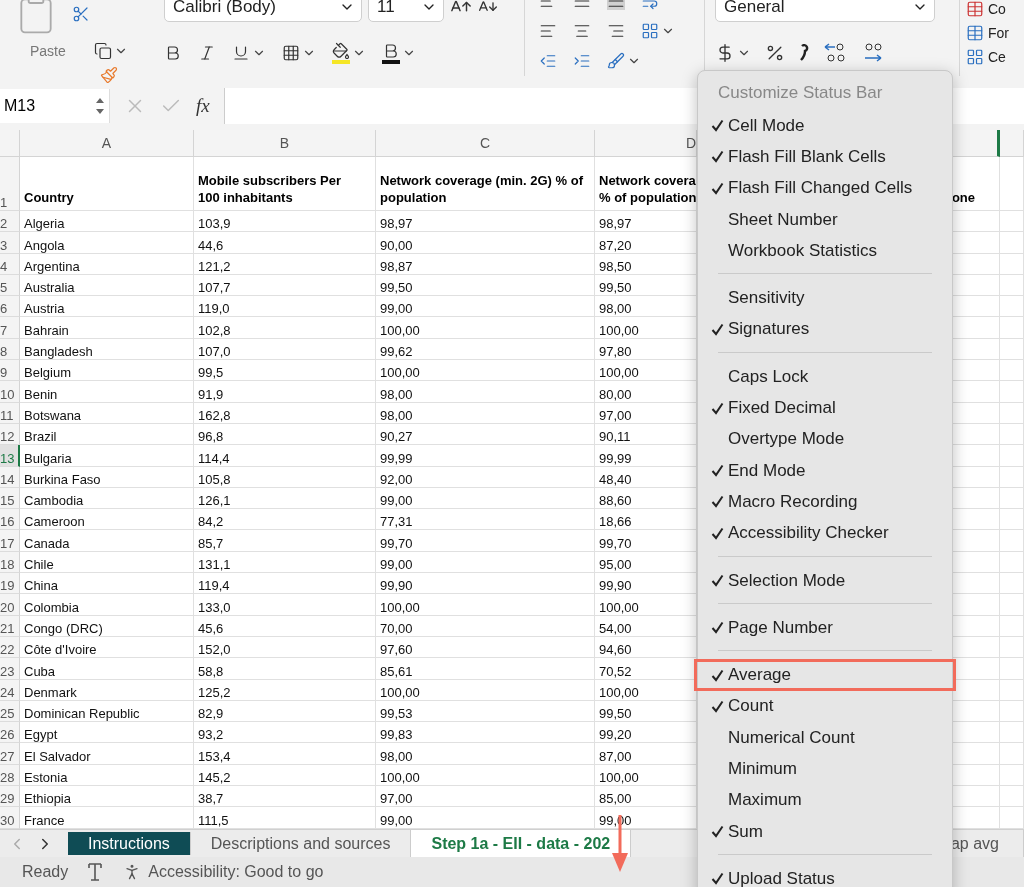 This screenshot has width=1024, height=887. Describe the element at coordinates (825, 738) in the screenshot. I see `menu-item: Numerical Count` at that location.